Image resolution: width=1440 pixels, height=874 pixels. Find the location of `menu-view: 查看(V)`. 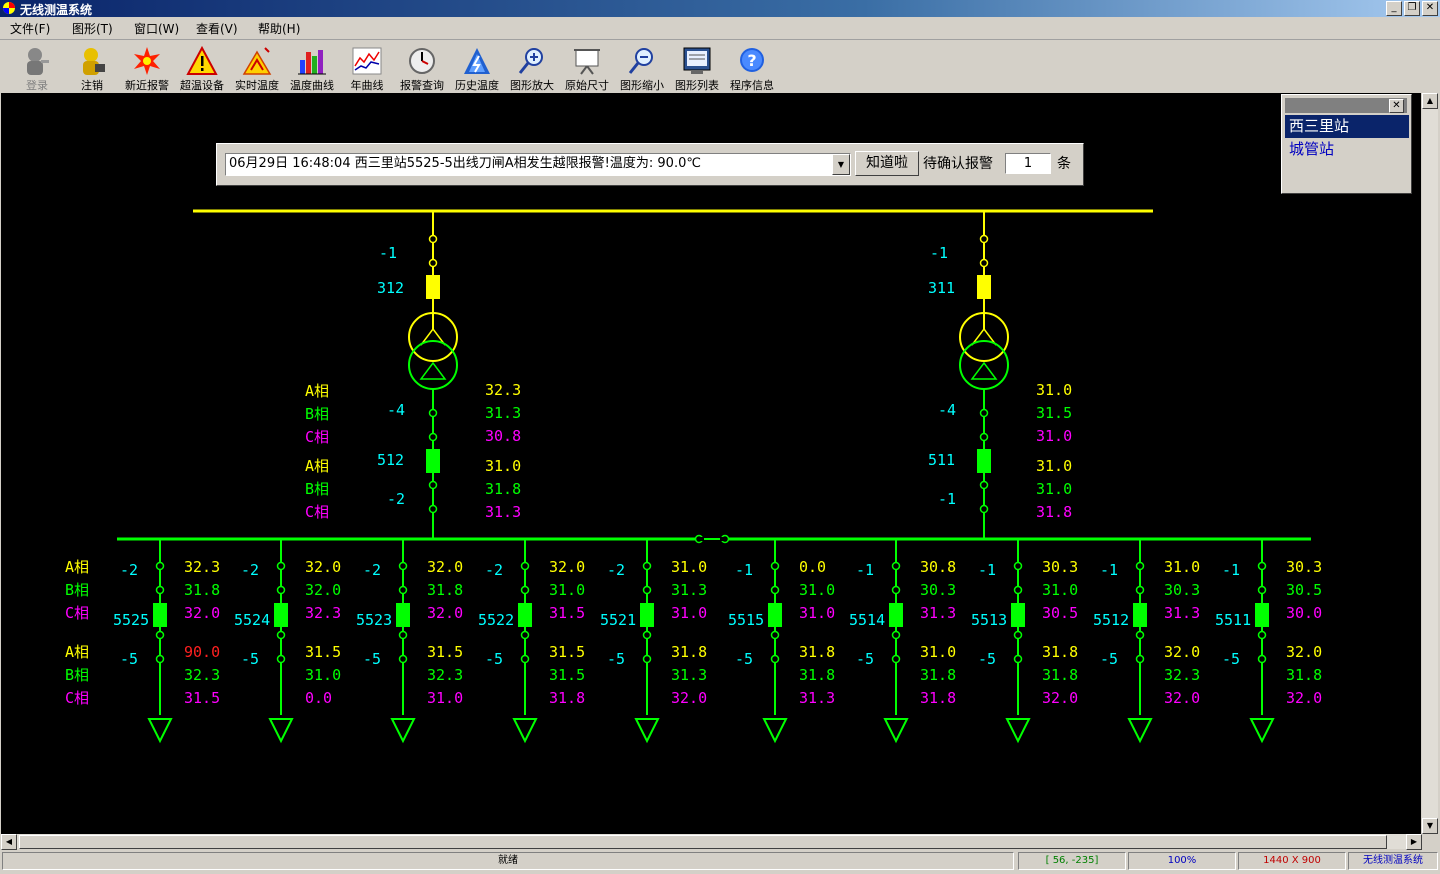

menu-view: 查看(V) is located at coordinates (217, 28).